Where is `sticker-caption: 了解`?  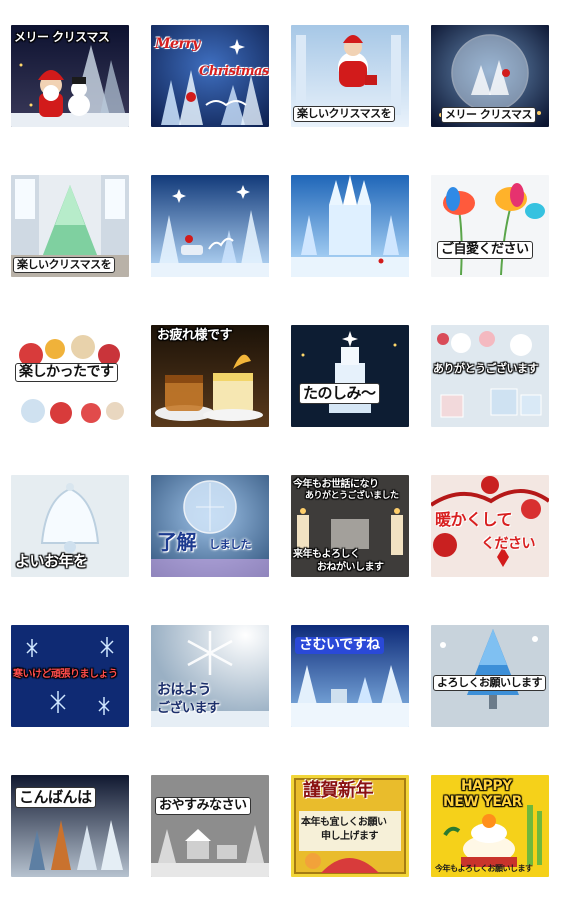
sticker-caption: 了解 is located at coordinates (177, 542).